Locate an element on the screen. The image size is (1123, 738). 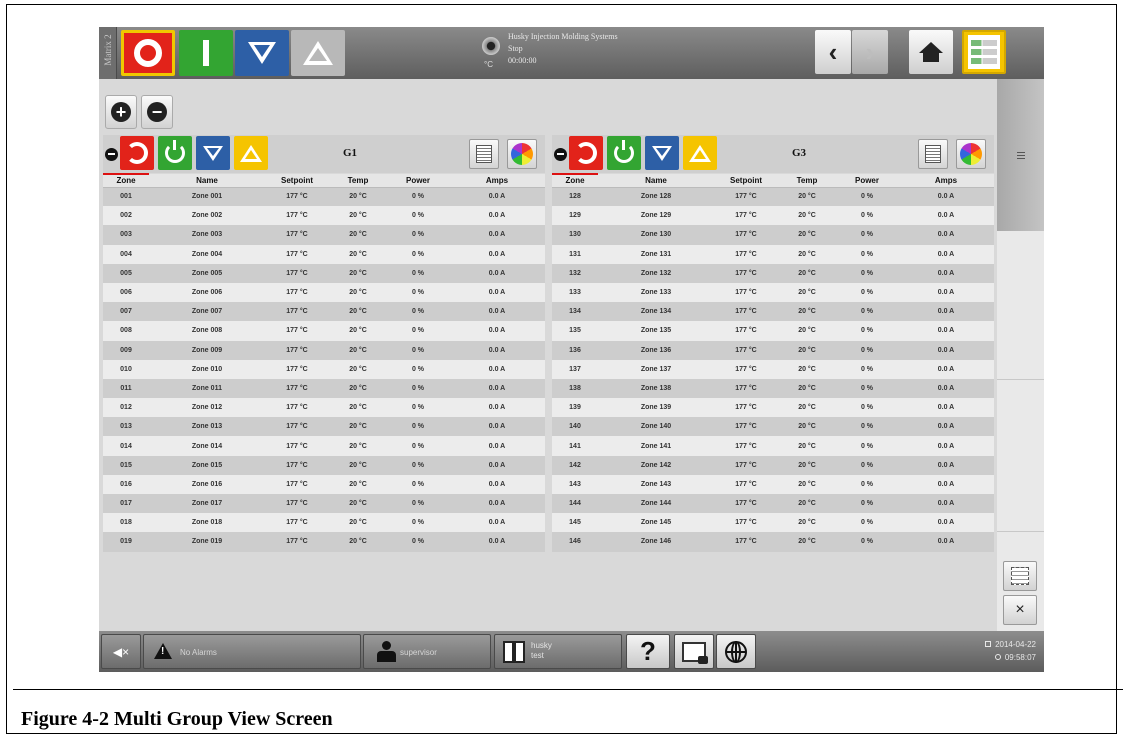
table-row: 013 Zone 013 177 °C 20 °C 0 % 0.0 A is located at coordinates (324, 427).